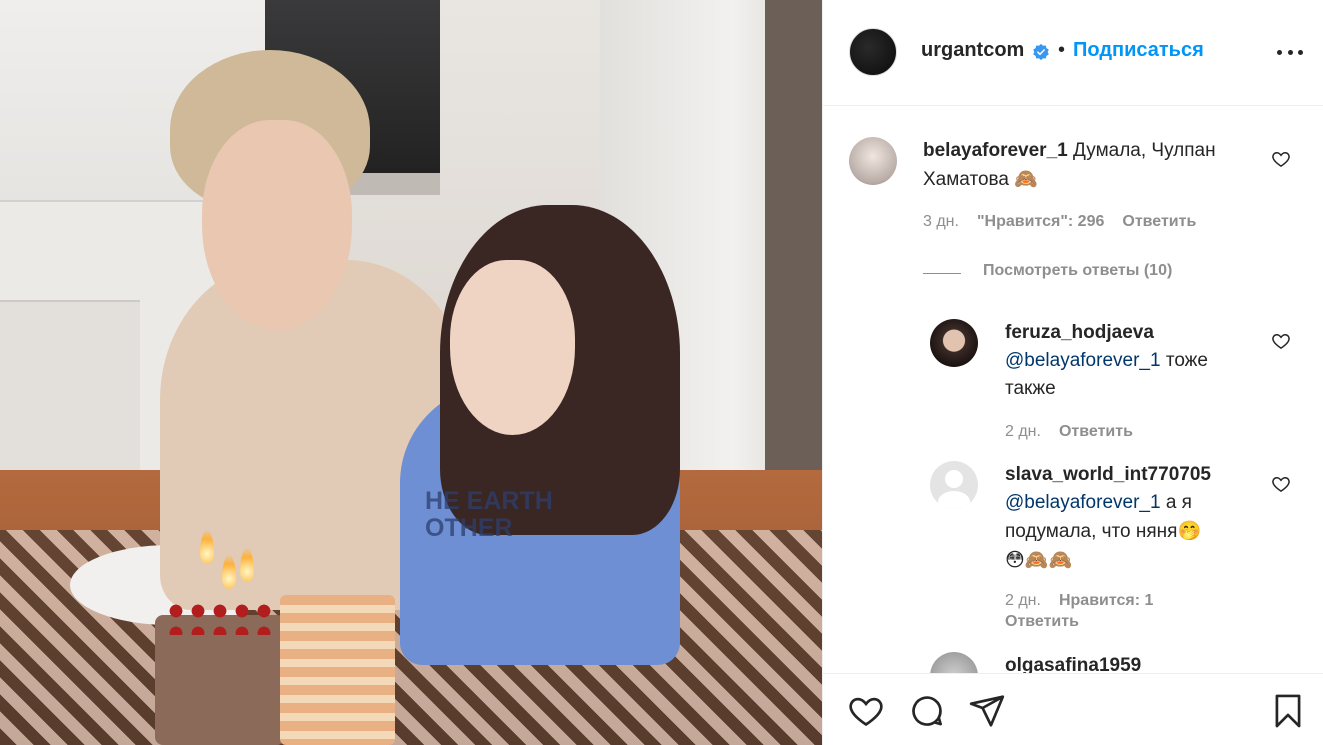 This screenshot has height=745, width=1323. Describe the element at coordinates (1077, 271) in the screenshot. I see `view-replies-button: Посмотреть ответы (10)` at that location.